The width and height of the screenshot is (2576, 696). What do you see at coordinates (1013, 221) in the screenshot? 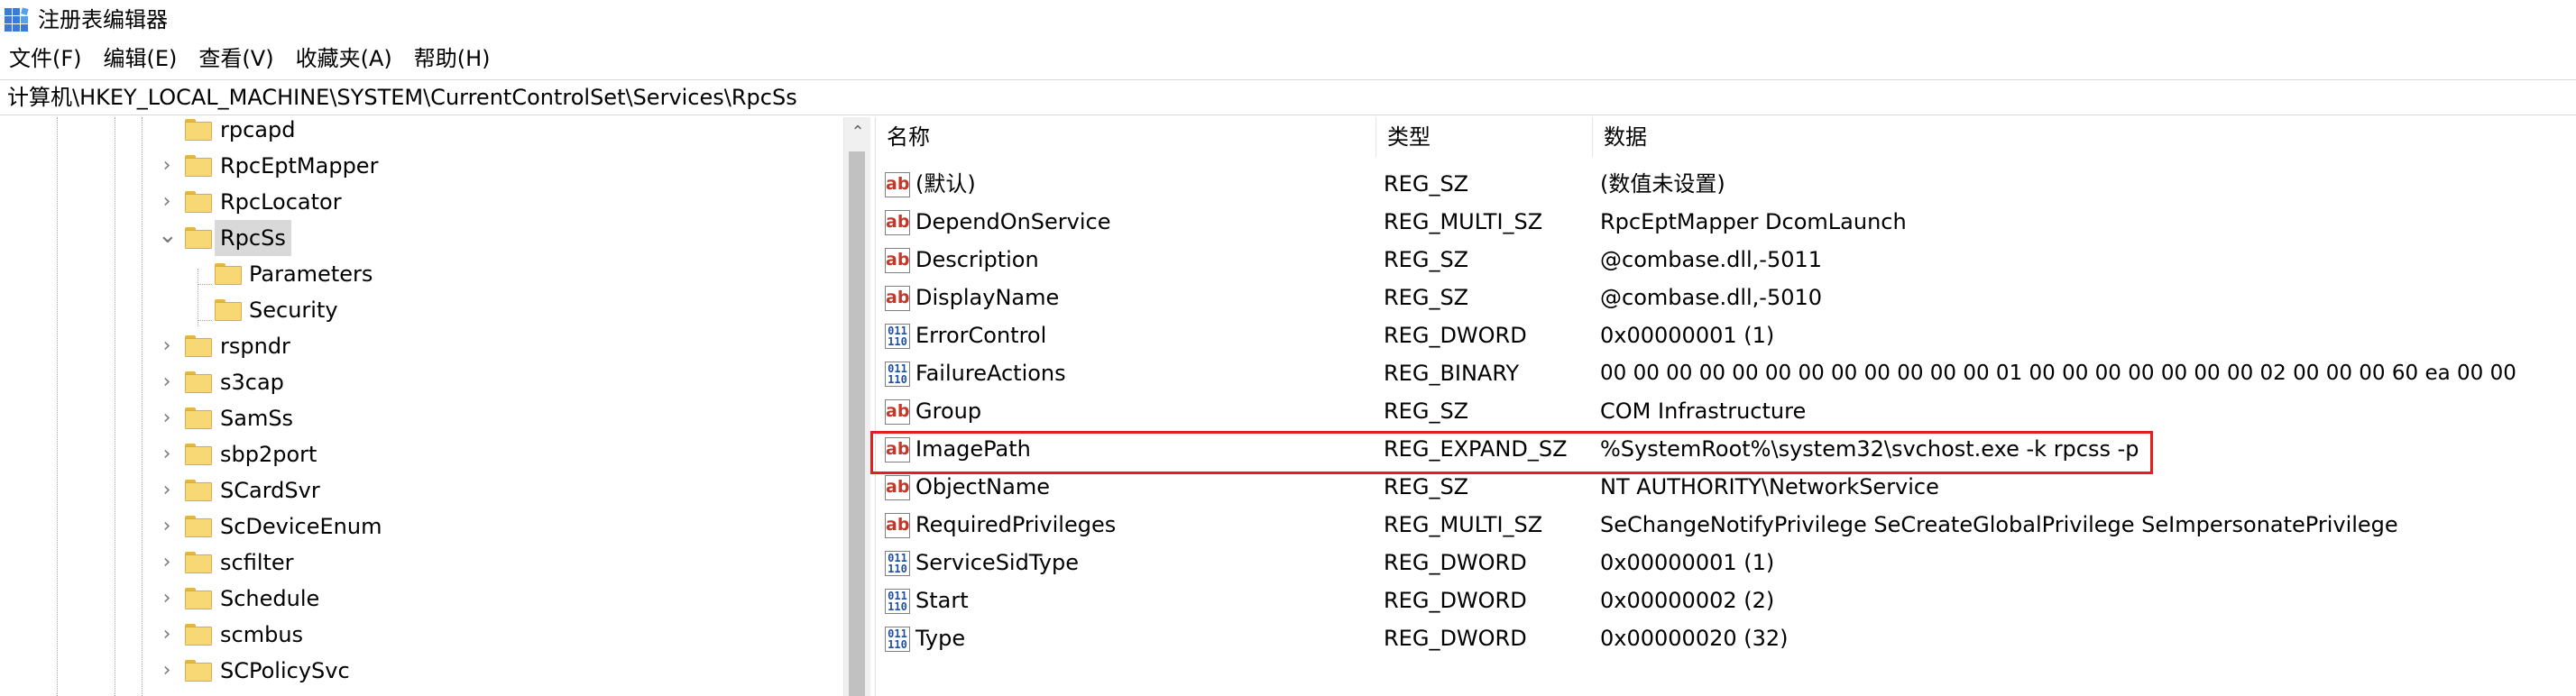
I see `value-name: DependOnService` at bounding box center [1013, 221].